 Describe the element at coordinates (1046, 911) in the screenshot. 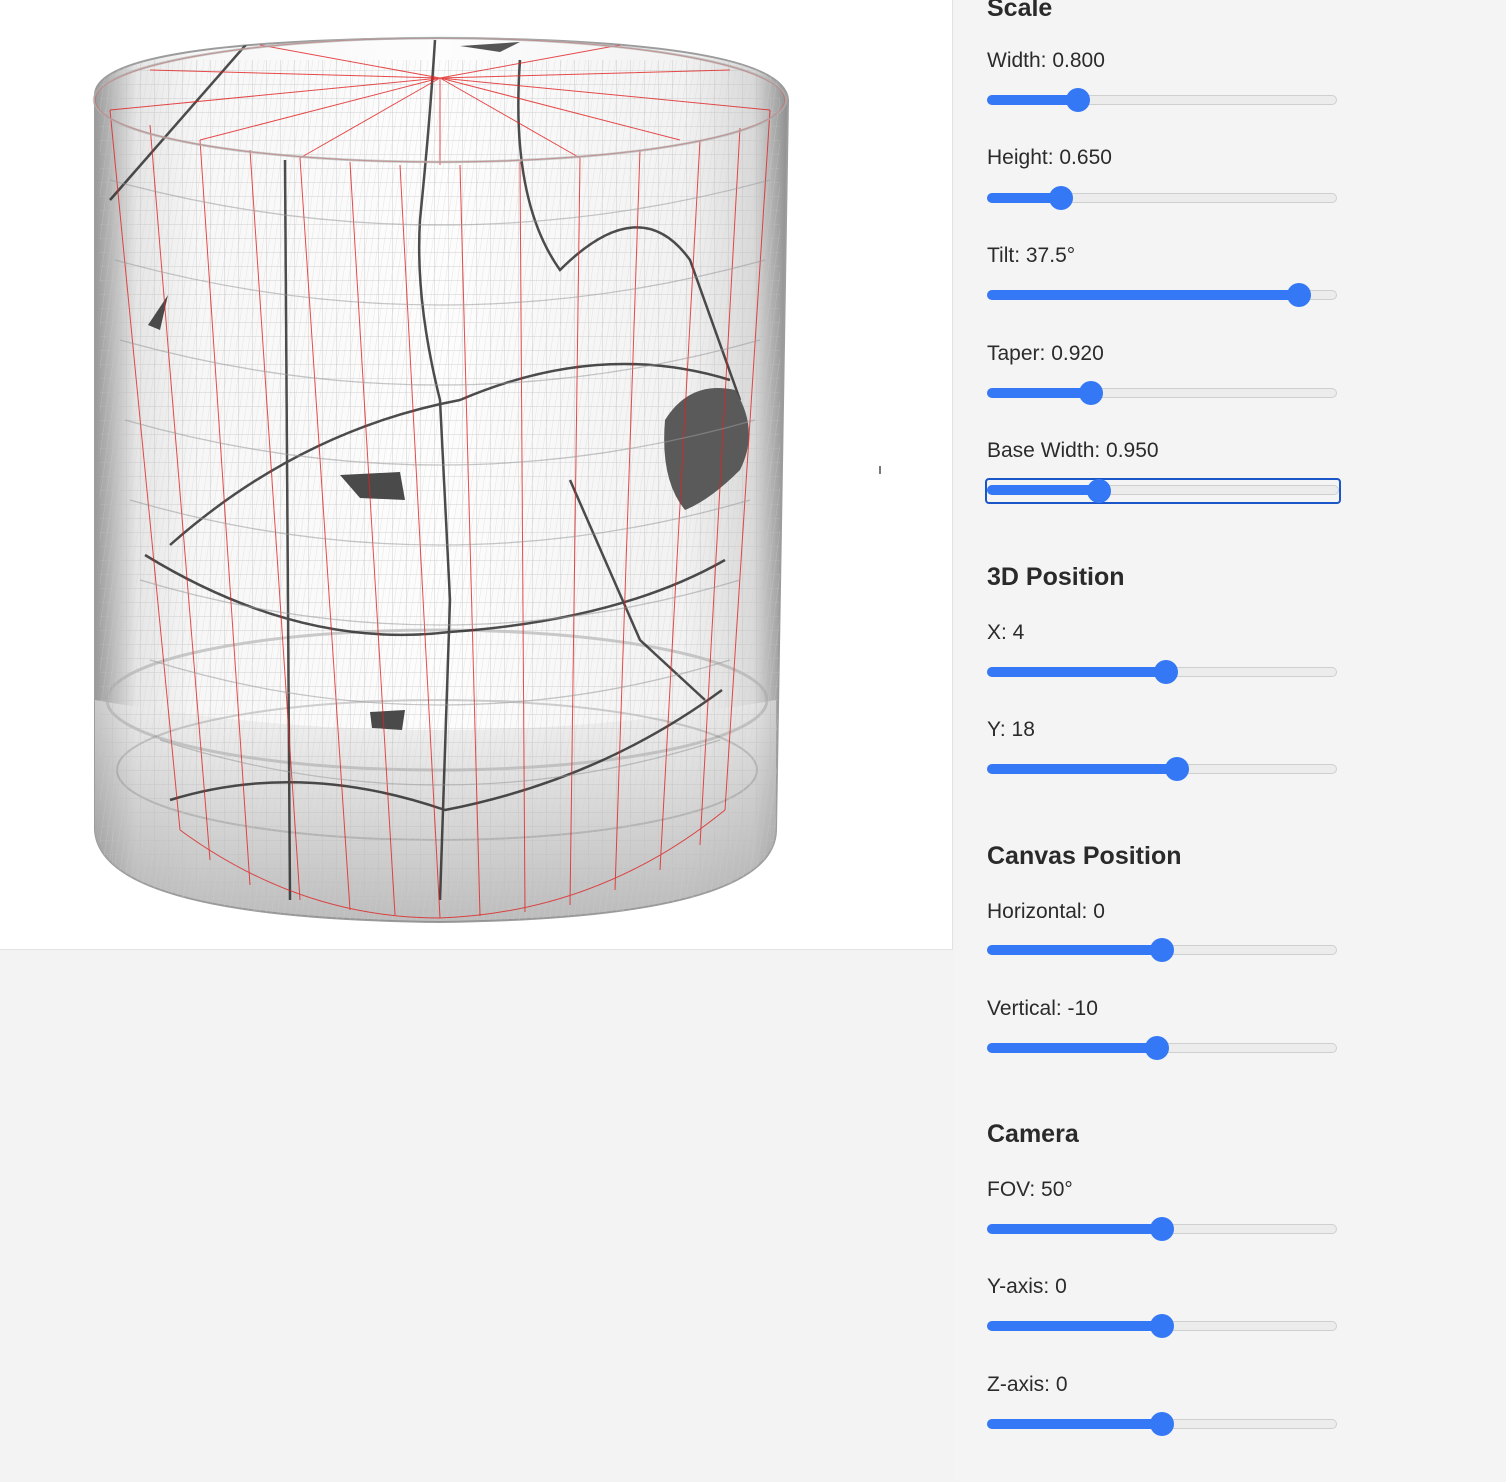

I see `horizontal-label: Horizontal: 0` at that location.